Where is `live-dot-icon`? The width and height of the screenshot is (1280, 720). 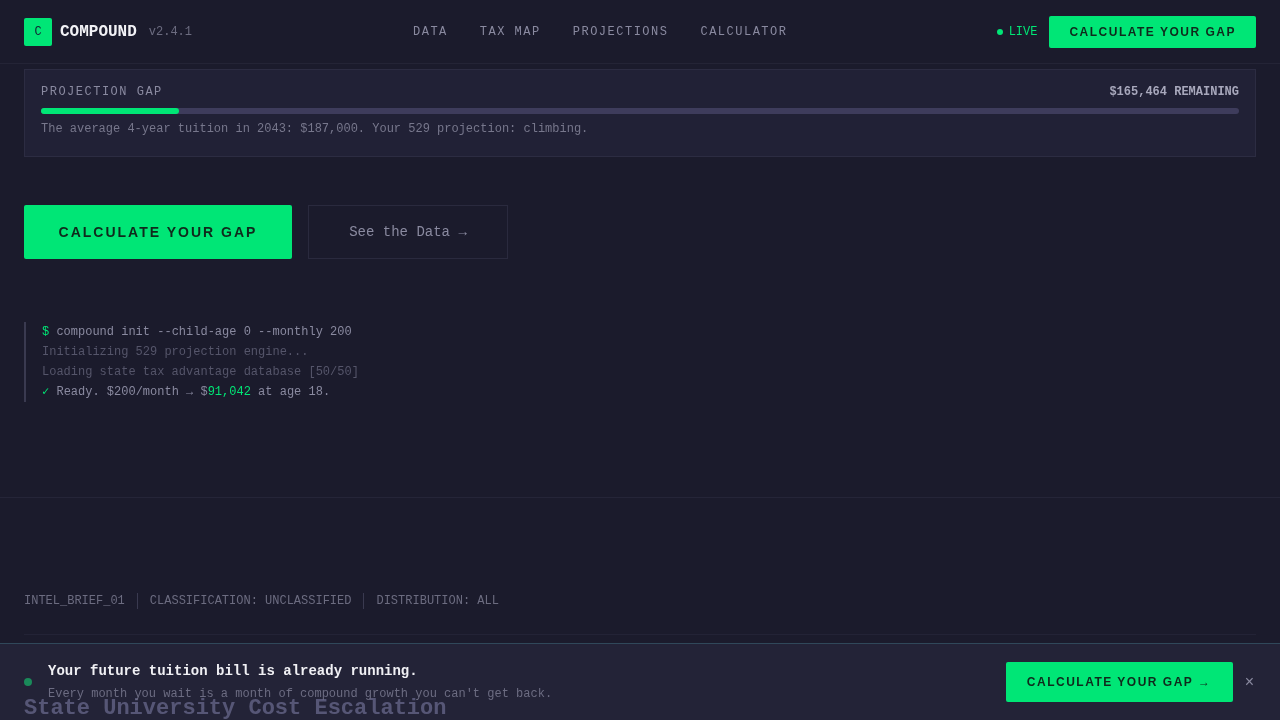 live-dot-icon is located at coordinates (999, 31).